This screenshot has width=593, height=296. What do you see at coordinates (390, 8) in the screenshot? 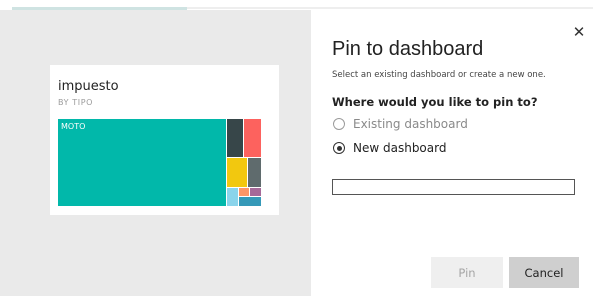
I see `progress-track` at bounding box center [390, 8].